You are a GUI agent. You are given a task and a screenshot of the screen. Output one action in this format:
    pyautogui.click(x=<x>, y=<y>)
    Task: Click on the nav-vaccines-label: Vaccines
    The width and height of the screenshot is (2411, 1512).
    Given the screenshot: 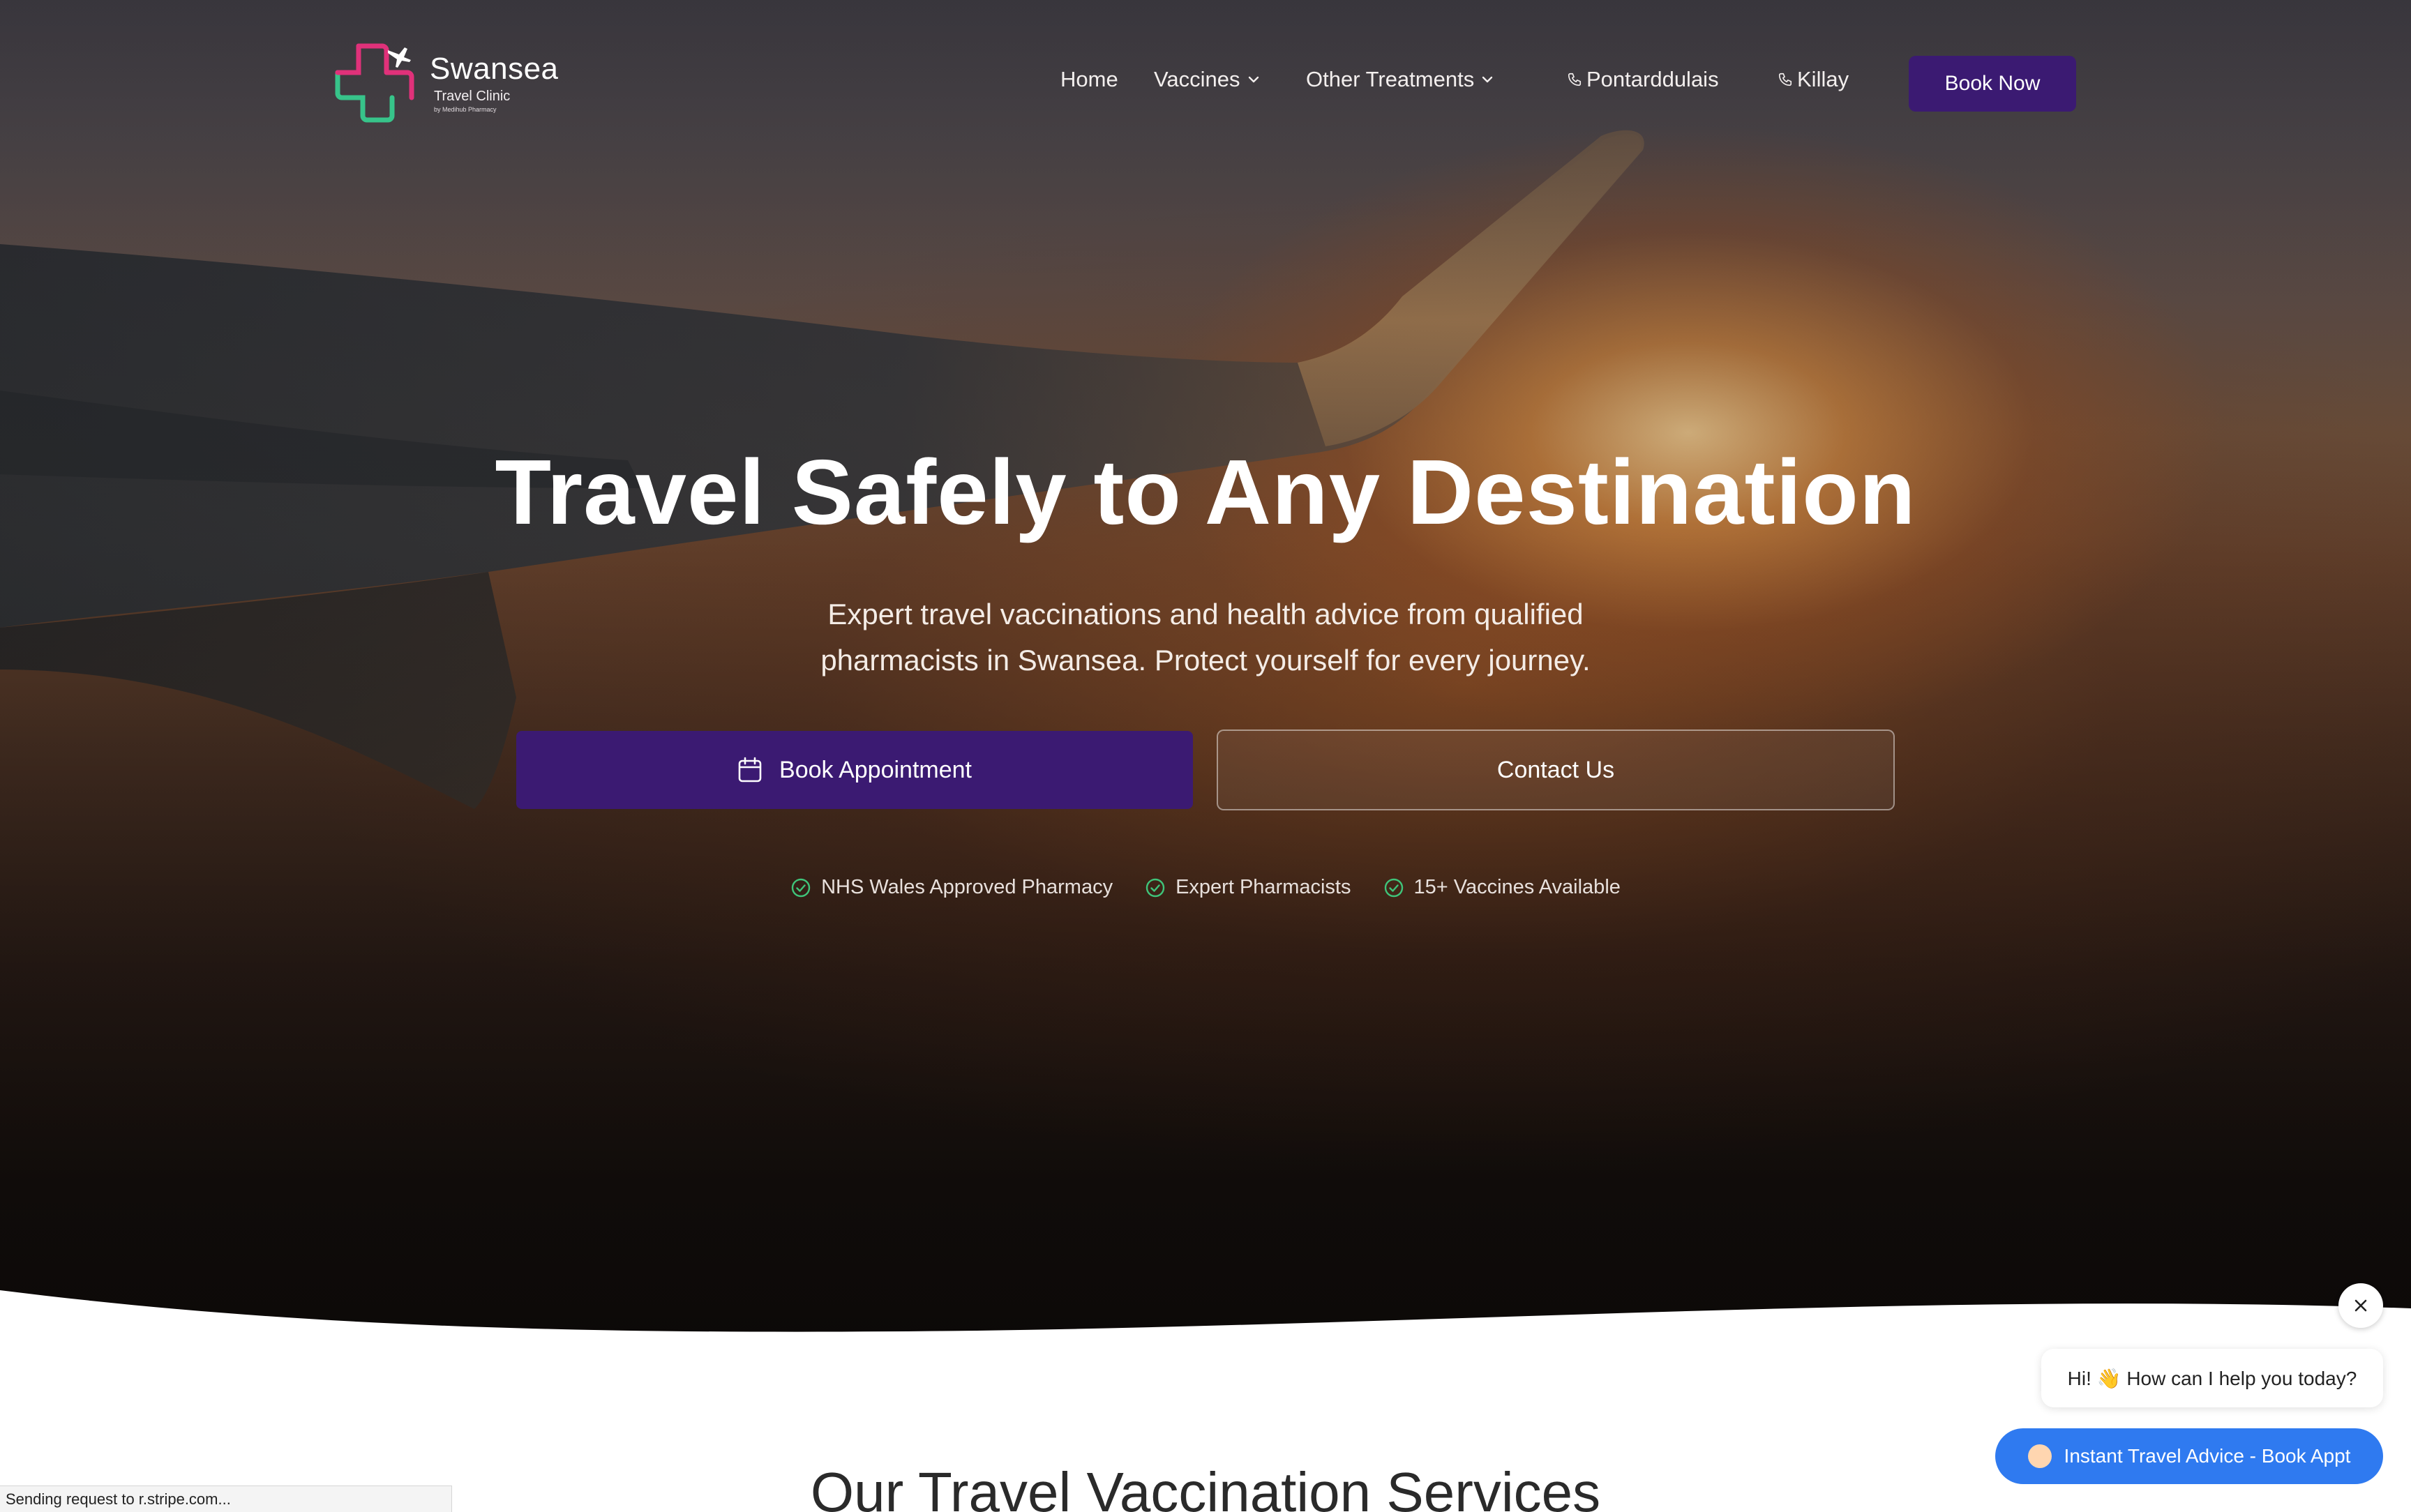 What is the action you would take?
    pyautogui.click(x=1197, y=79)
    